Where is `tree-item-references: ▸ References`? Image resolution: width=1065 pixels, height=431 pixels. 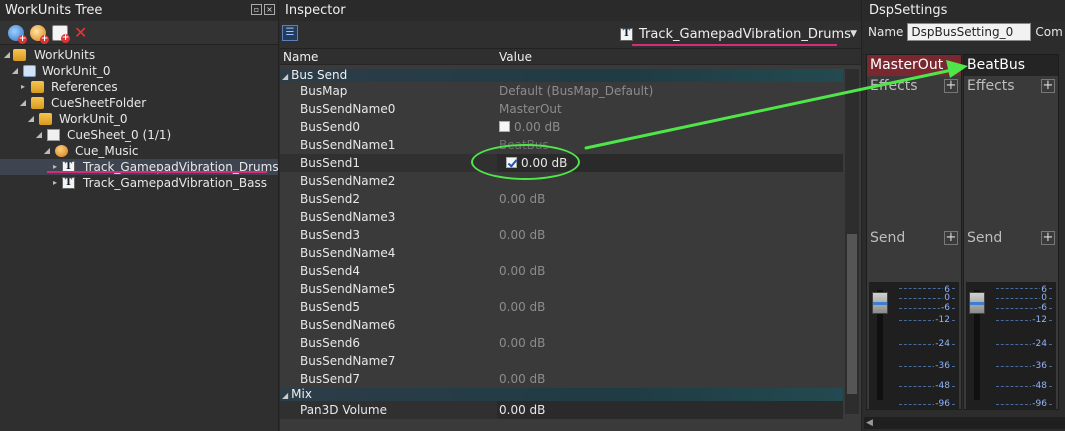
tree-item-references: ▸ References is located at coordinates (139, 87).